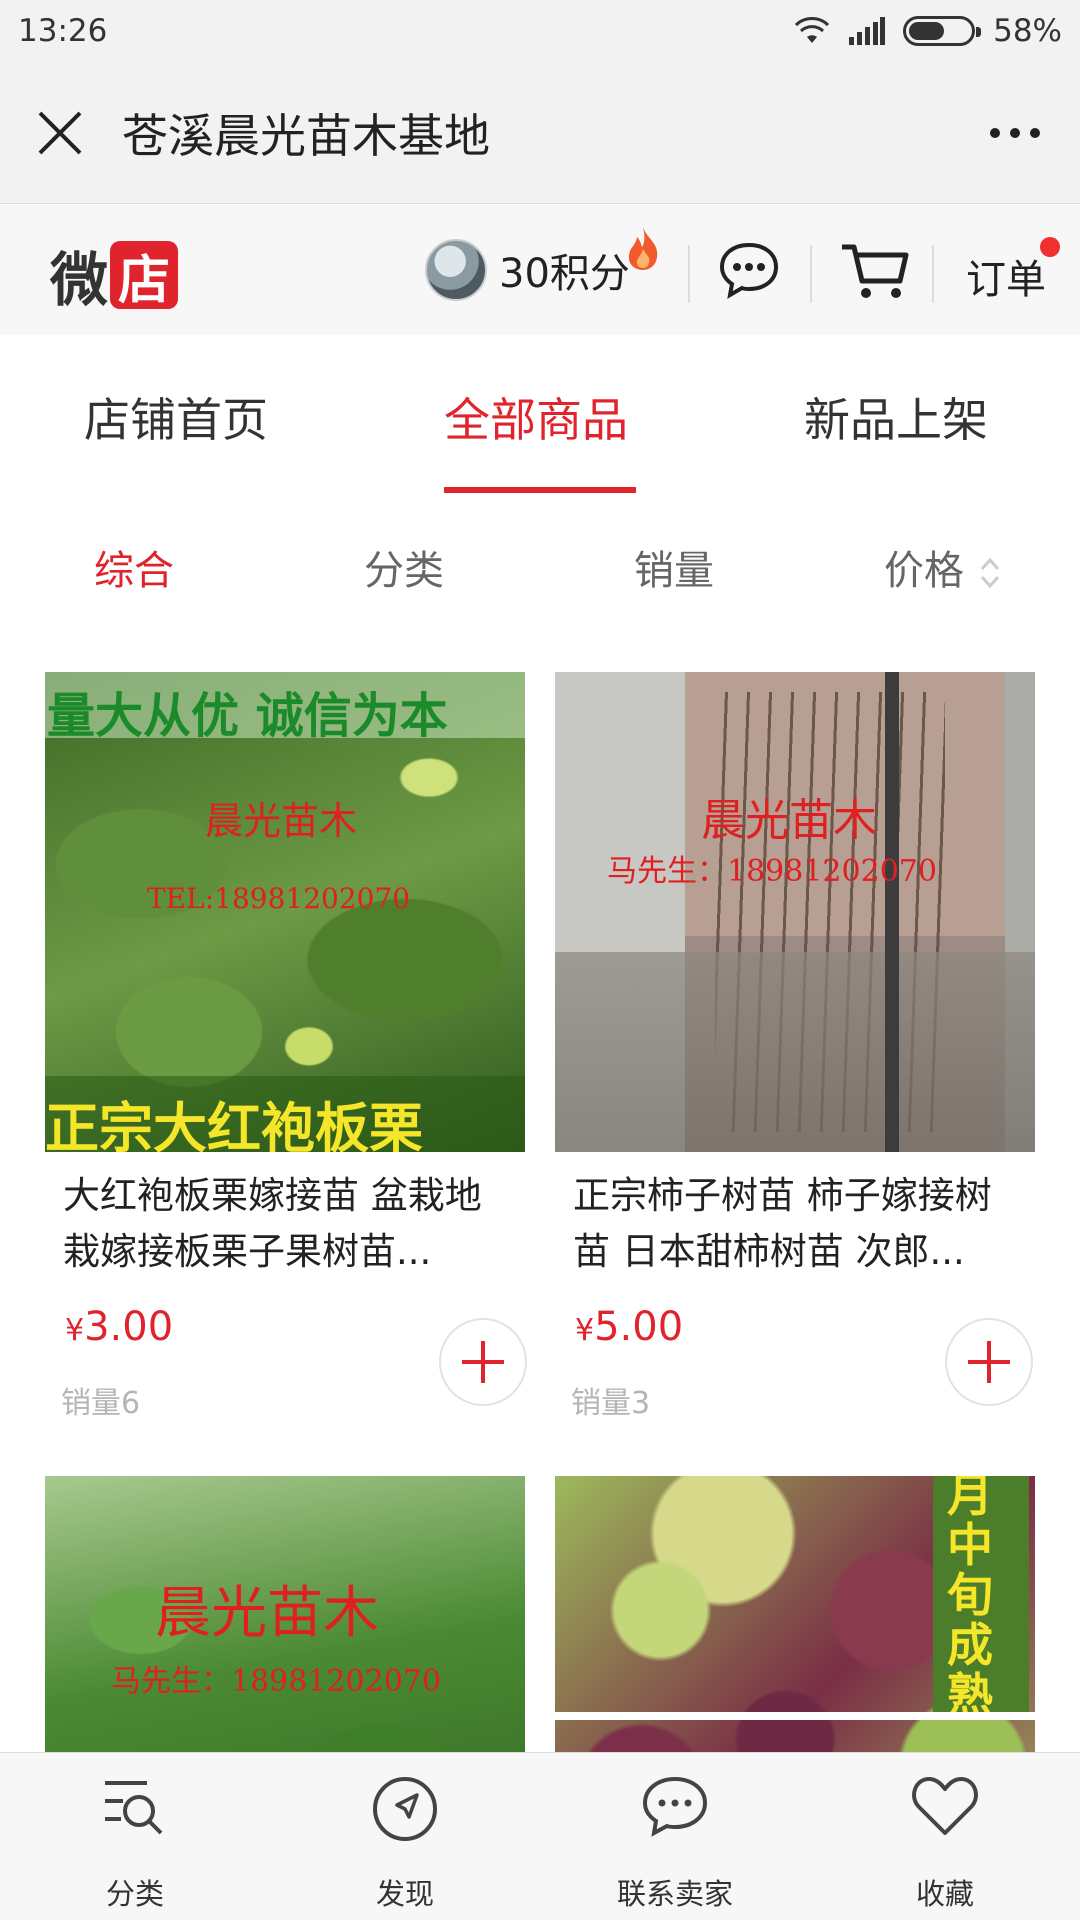 The width and height of the screenshot is (1080, 1920). I want to click on nav-discover: 发现, so click(405, 1836).